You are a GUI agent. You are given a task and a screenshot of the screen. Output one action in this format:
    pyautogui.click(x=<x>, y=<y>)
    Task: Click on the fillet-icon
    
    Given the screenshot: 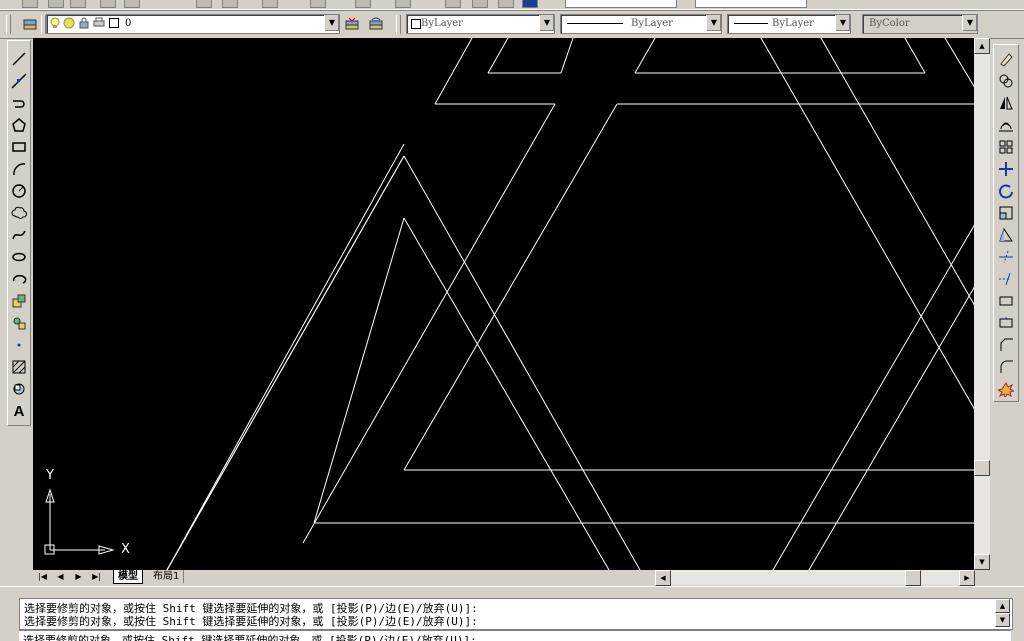 What is the action you would take?
    pyautogui.click(x=1006, y=367)
    